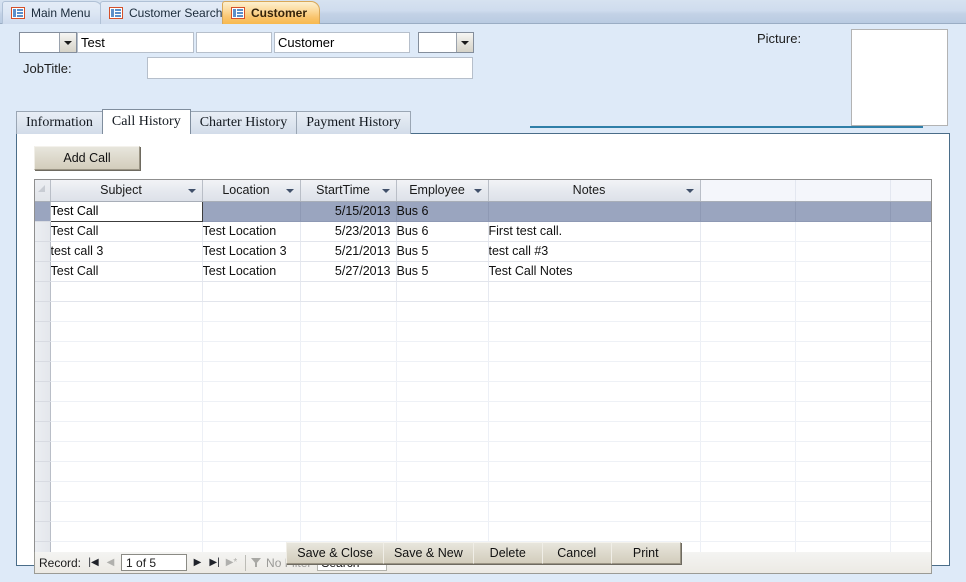  What do you see at coordinates (271, 12) in the screenshot?
I see `document-tab-customer: Customer` at bounding box center [271, 12].